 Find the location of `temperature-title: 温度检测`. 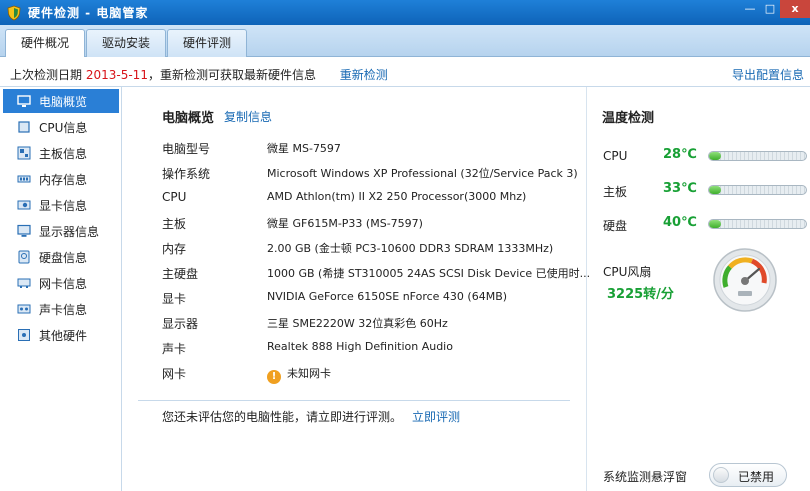

temperature-title: 温度检测 is located at coordinates (628, 118).